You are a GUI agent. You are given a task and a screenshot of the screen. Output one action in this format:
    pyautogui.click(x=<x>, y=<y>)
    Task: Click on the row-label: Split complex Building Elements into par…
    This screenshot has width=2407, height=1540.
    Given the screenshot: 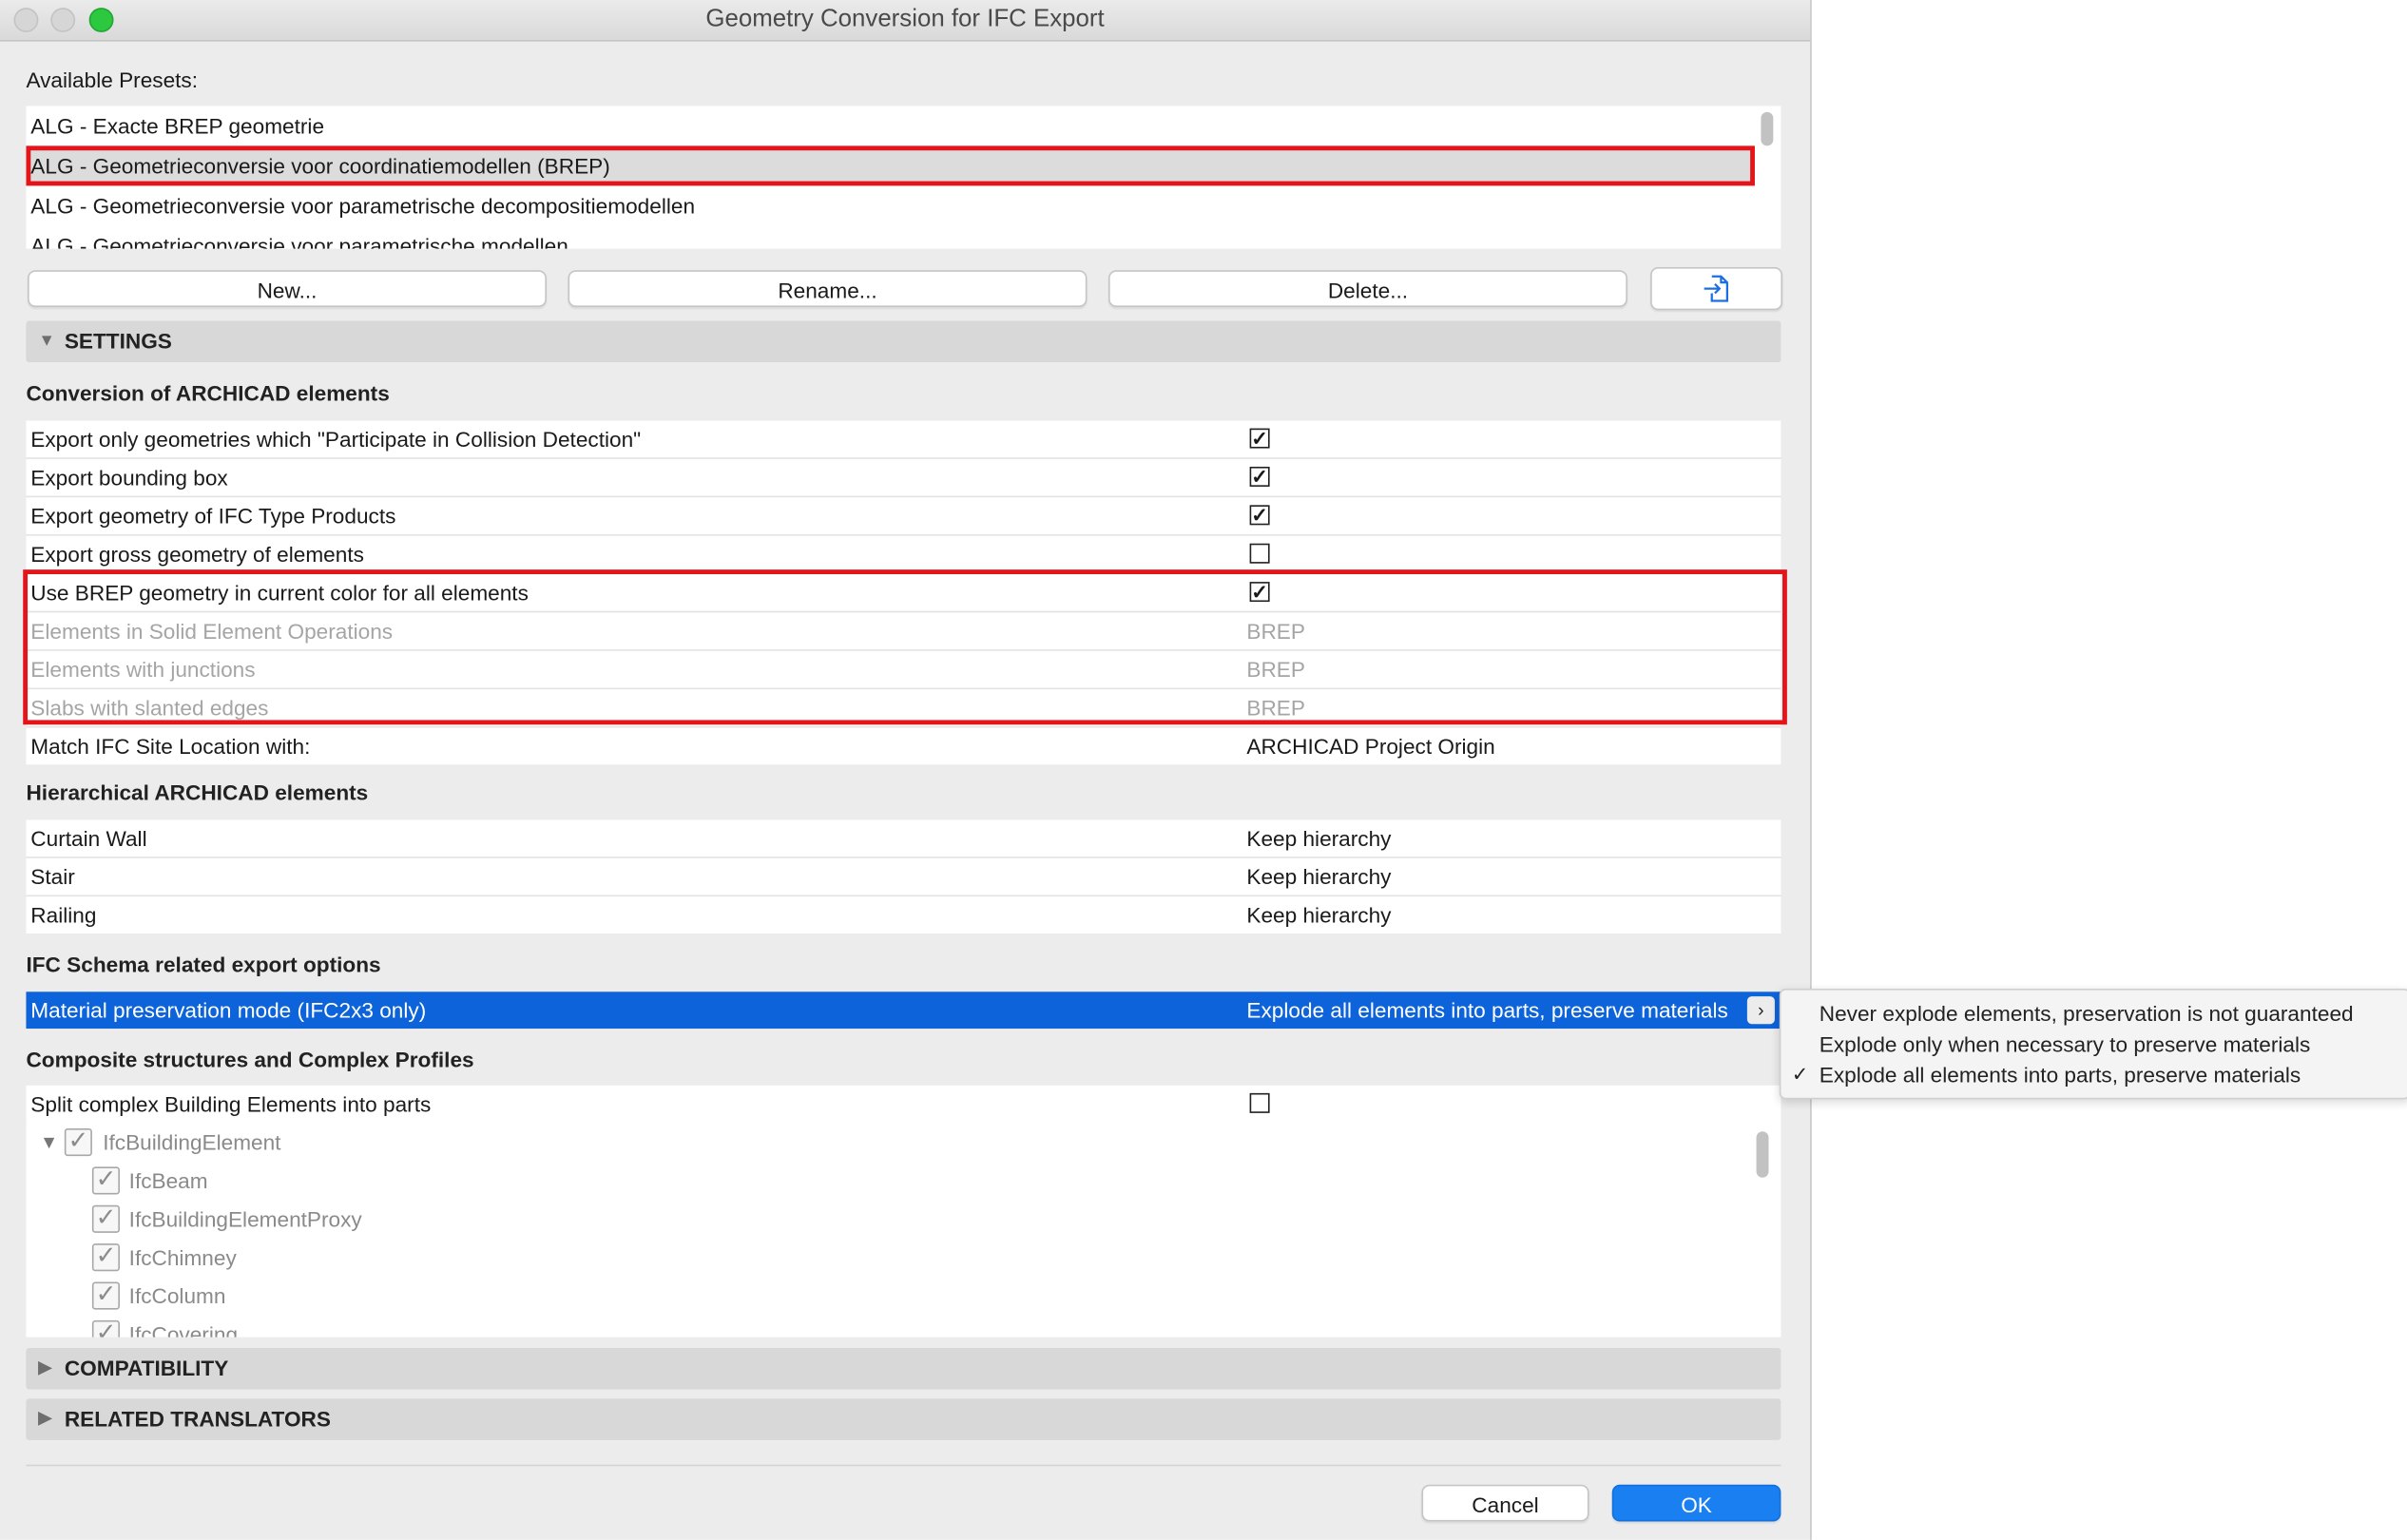 What is the action you would take?
    pyautogui.click(x=231, y=1104)
    